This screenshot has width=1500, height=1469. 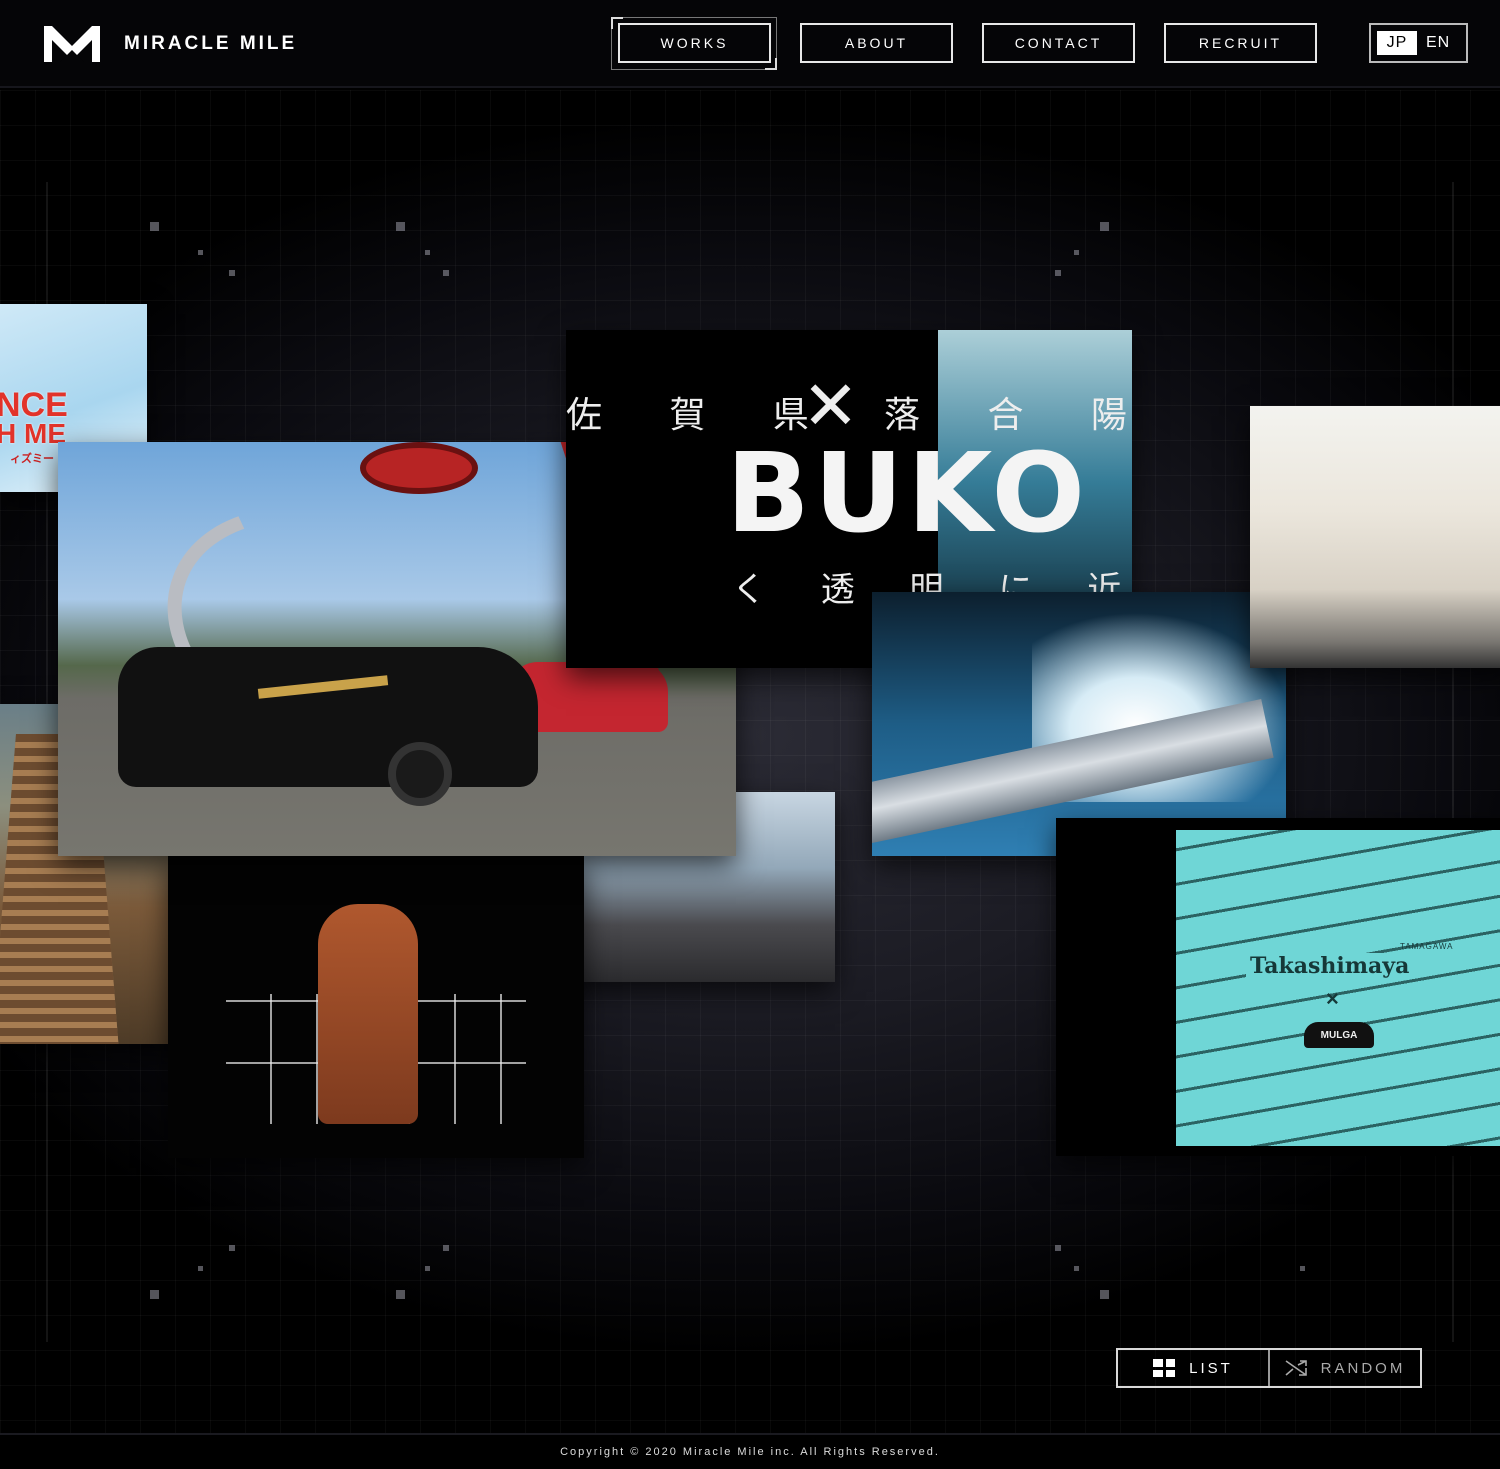 I want to click on shuffle-icon, so click(x=1296, y=1368).